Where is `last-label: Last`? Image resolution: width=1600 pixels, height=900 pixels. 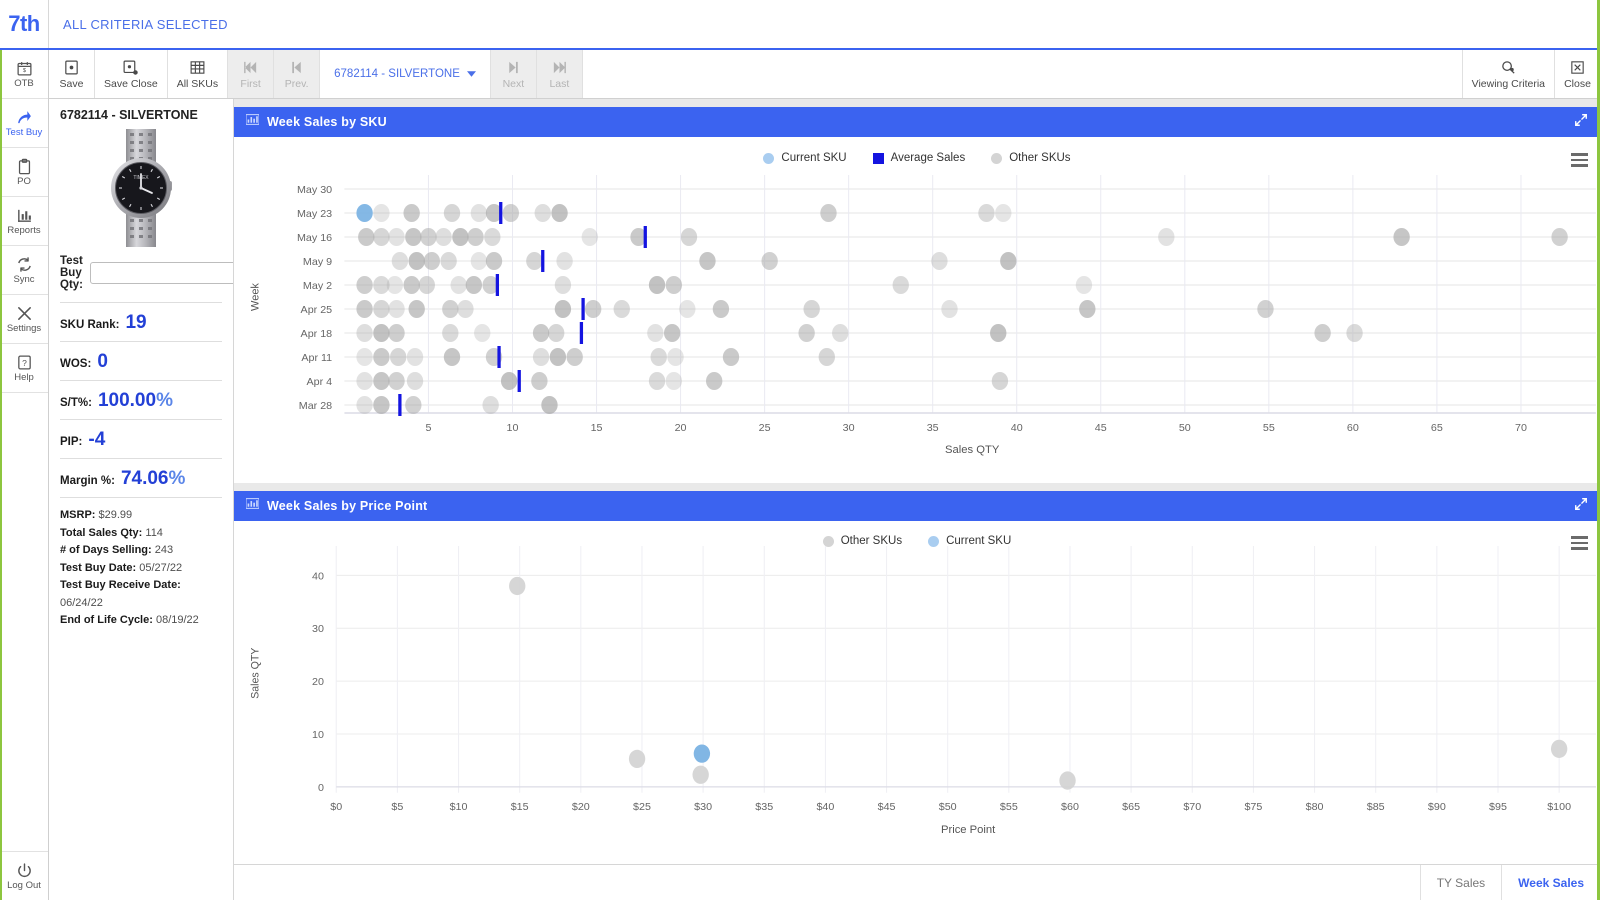 last-label: Last is located at coordinates (559, 83).